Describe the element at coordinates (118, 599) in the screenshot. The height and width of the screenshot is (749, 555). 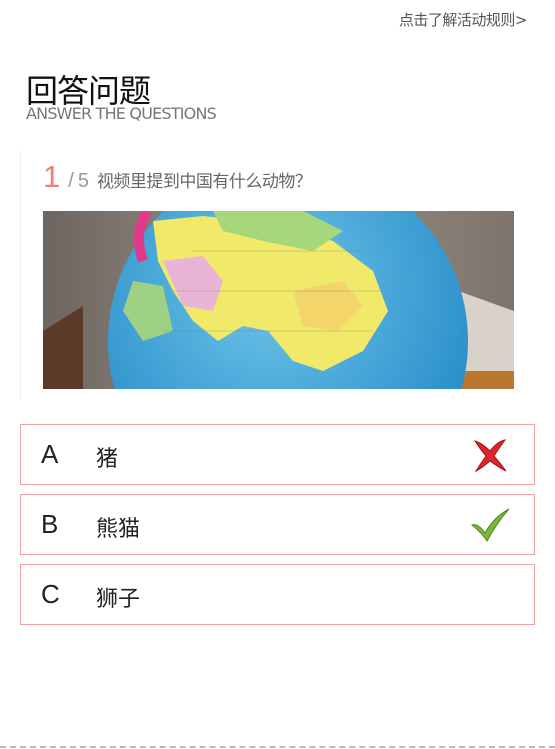
I see `option-text: 狮子` at that location.